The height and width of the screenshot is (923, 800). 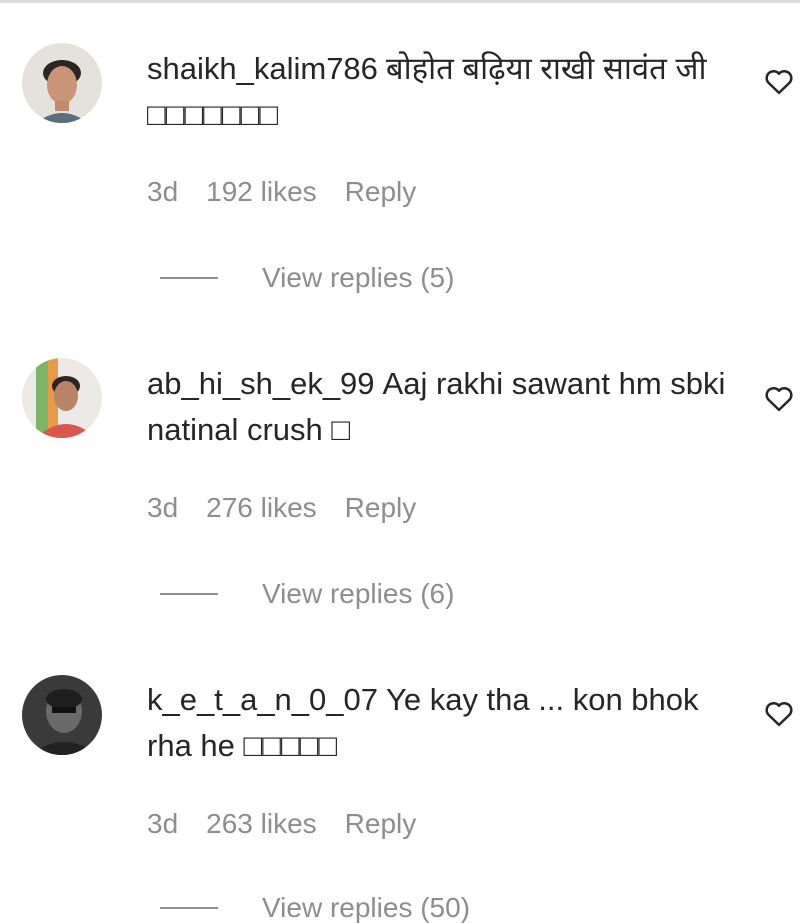 I want to click on top-divider, so click(x=400, y=1).